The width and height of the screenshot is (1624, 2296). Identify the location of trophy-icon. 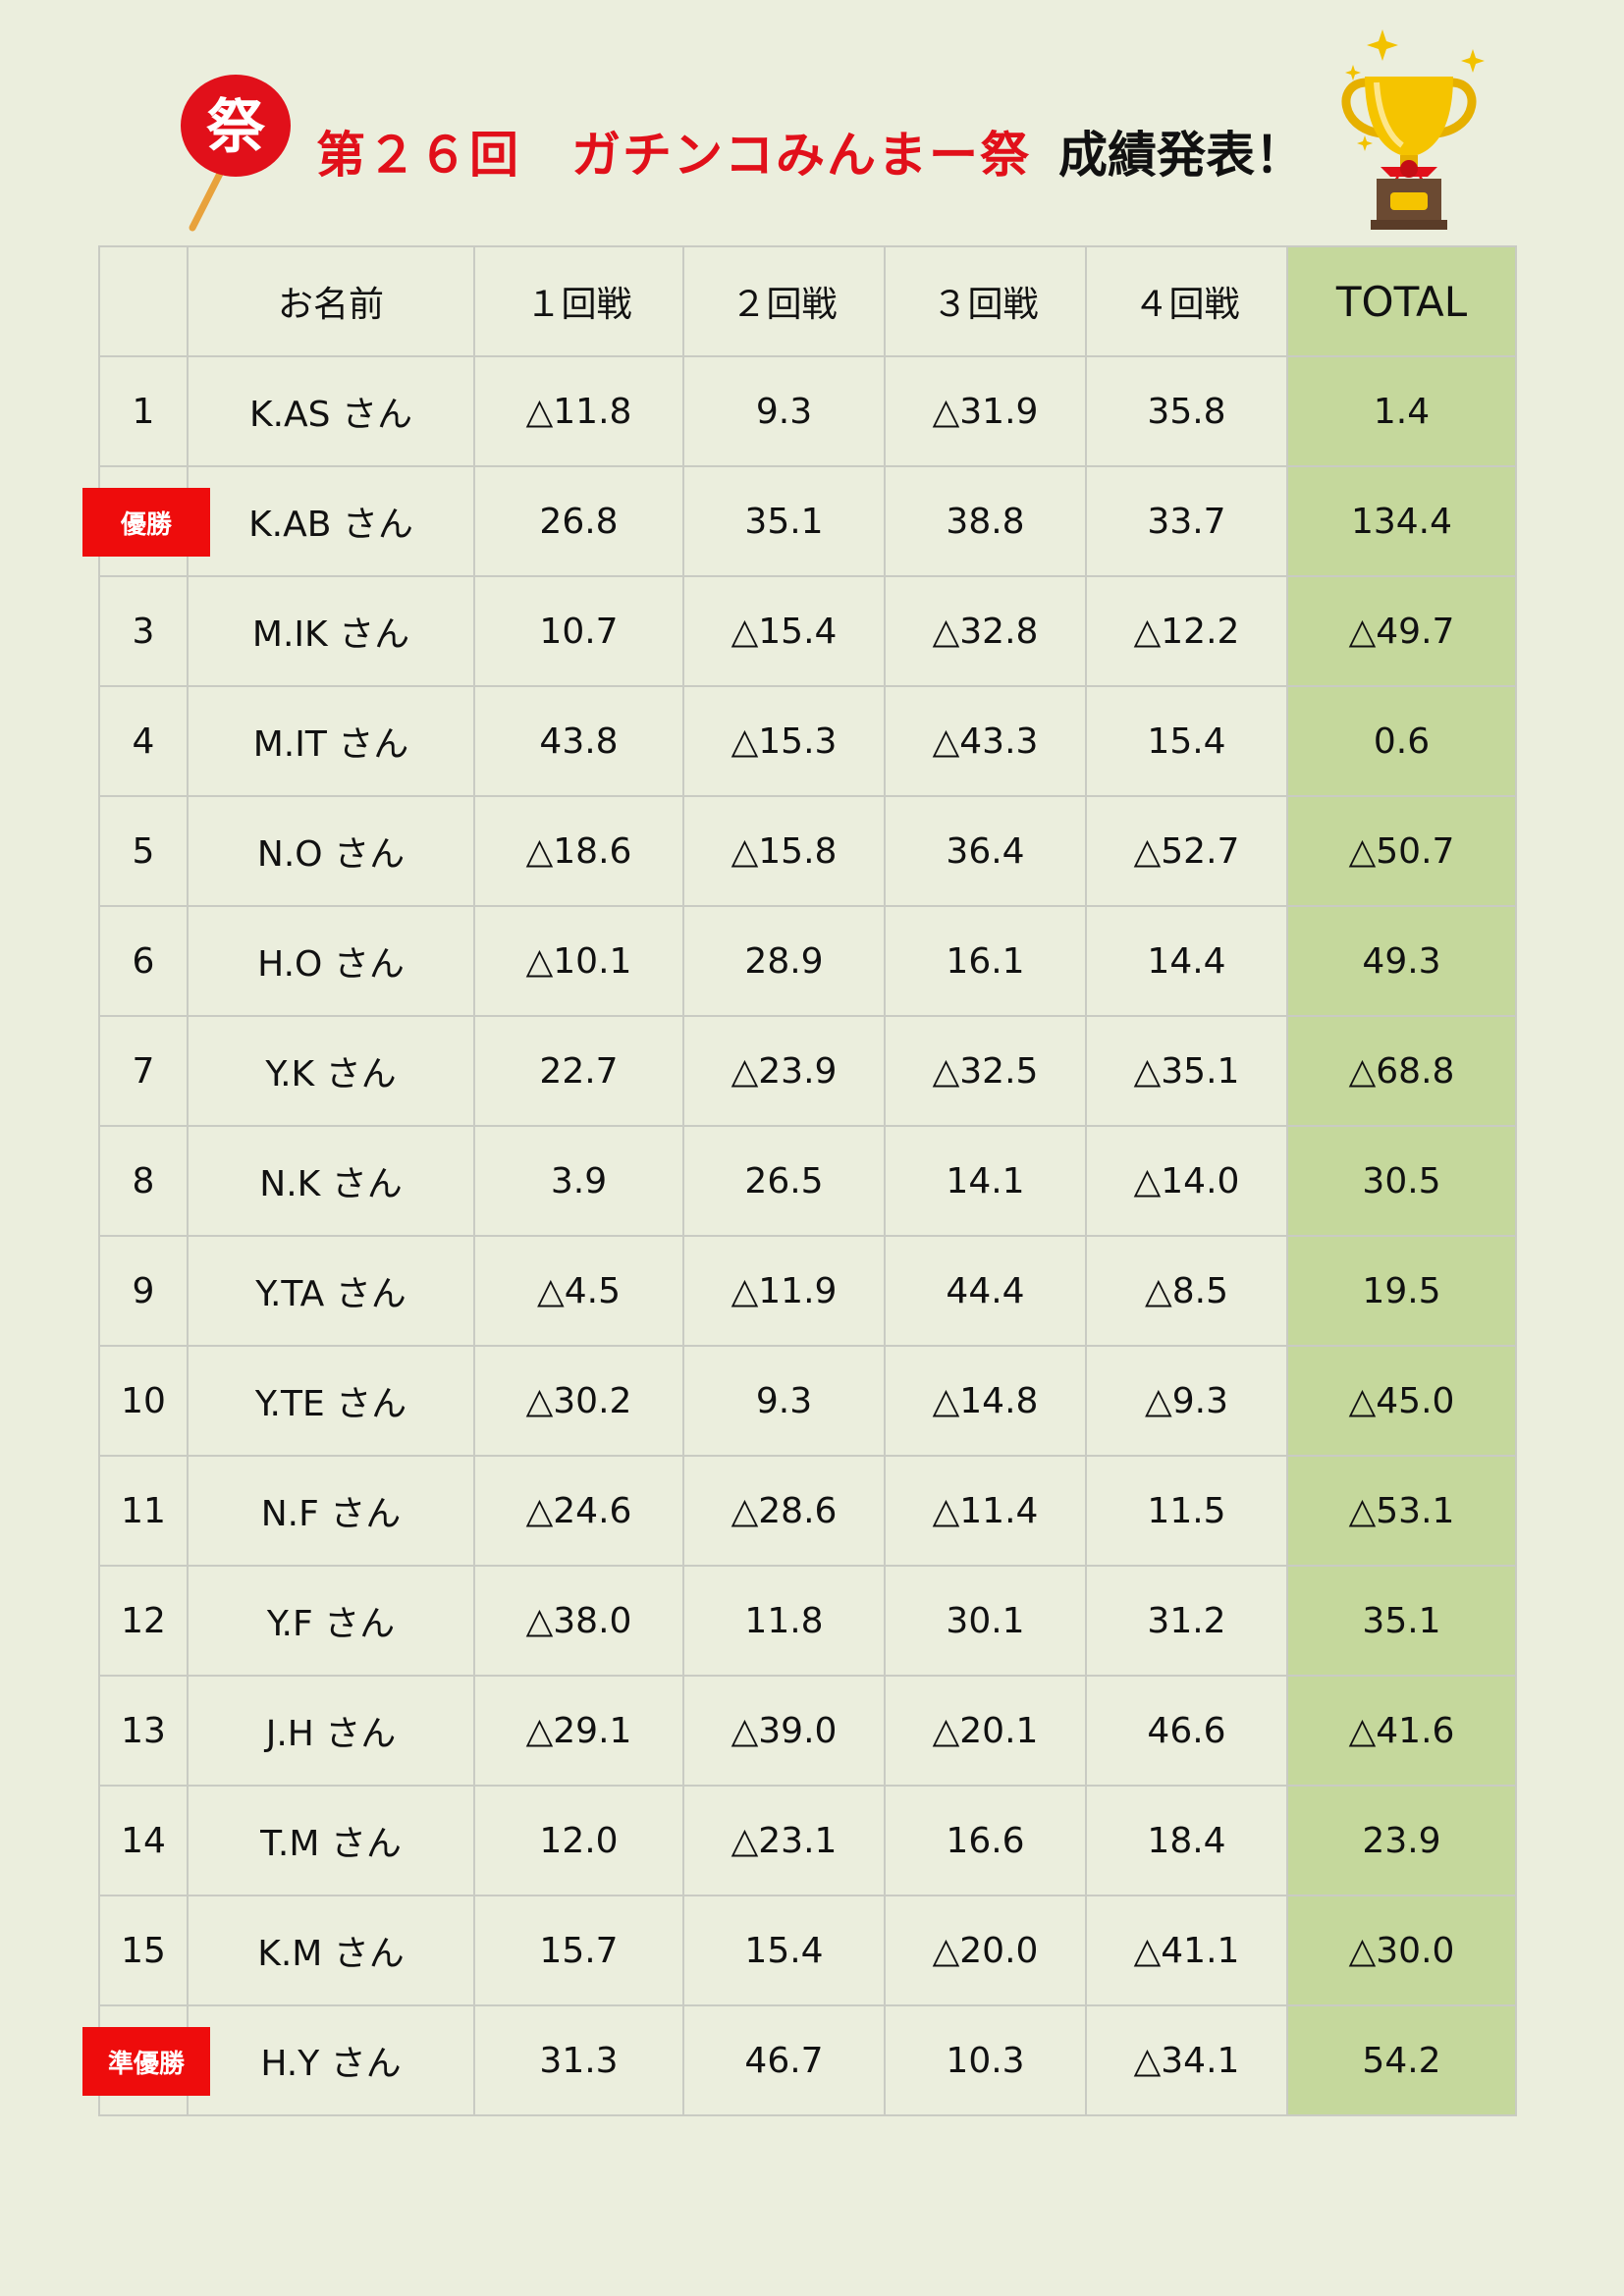
(1413, 129).